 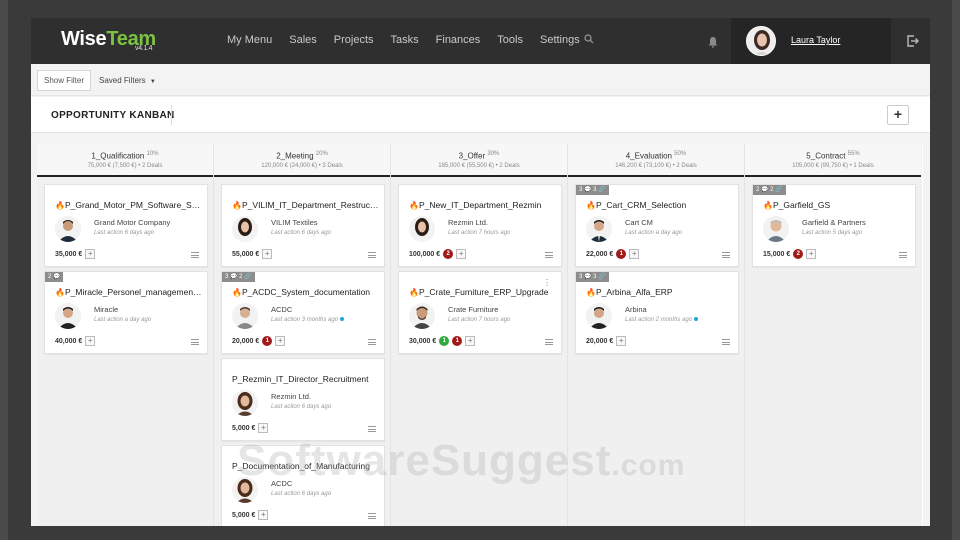 I want to click on column-summary: 105,000 € (99,750 €) • 1 Deals, so click(x=833, y=165).